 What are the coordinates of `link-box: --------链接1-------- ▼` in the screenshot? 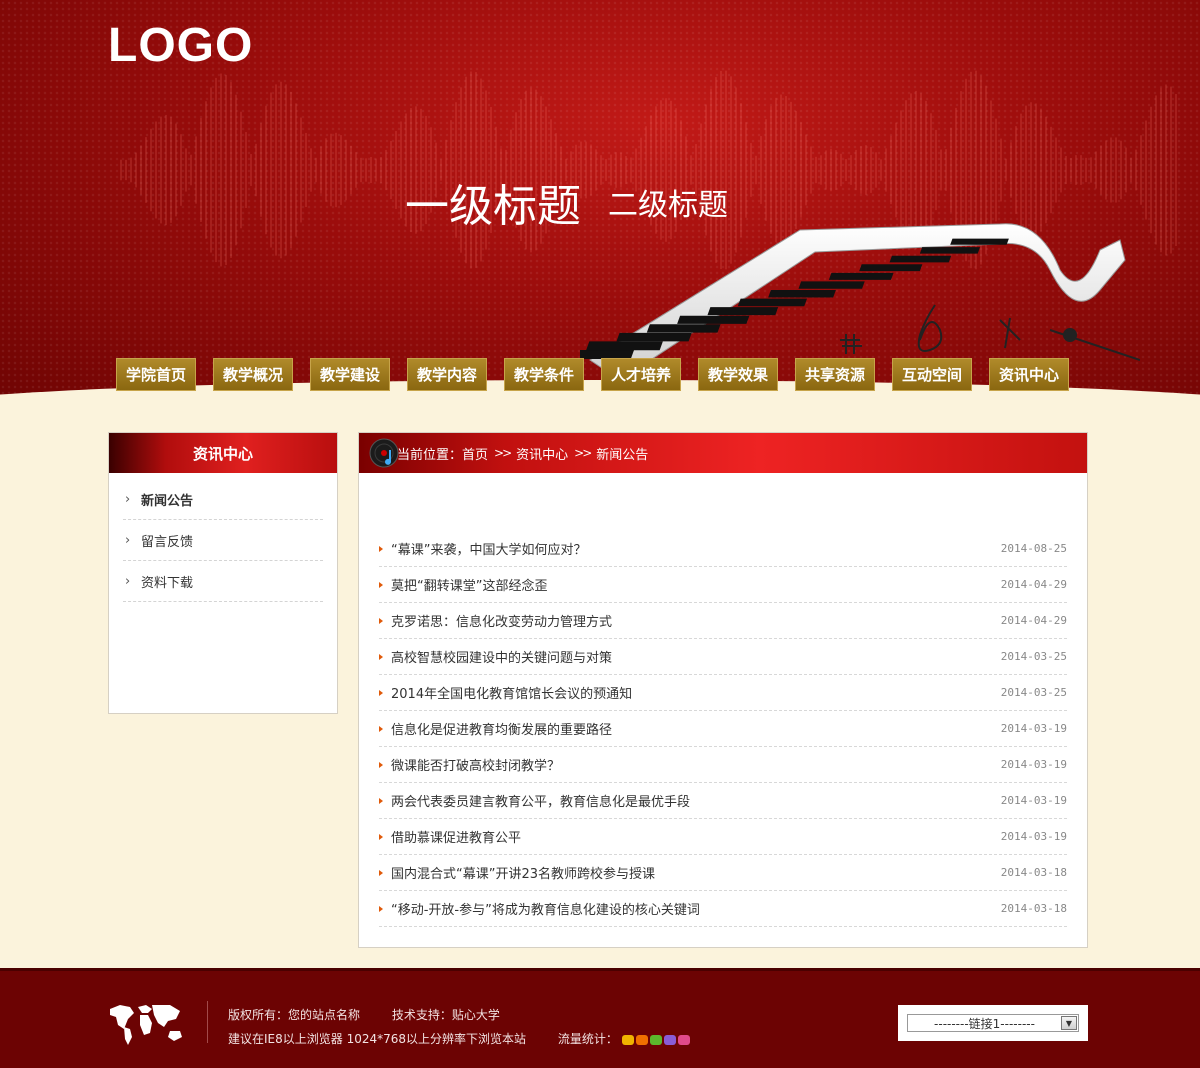 It's located at (993, 1023).